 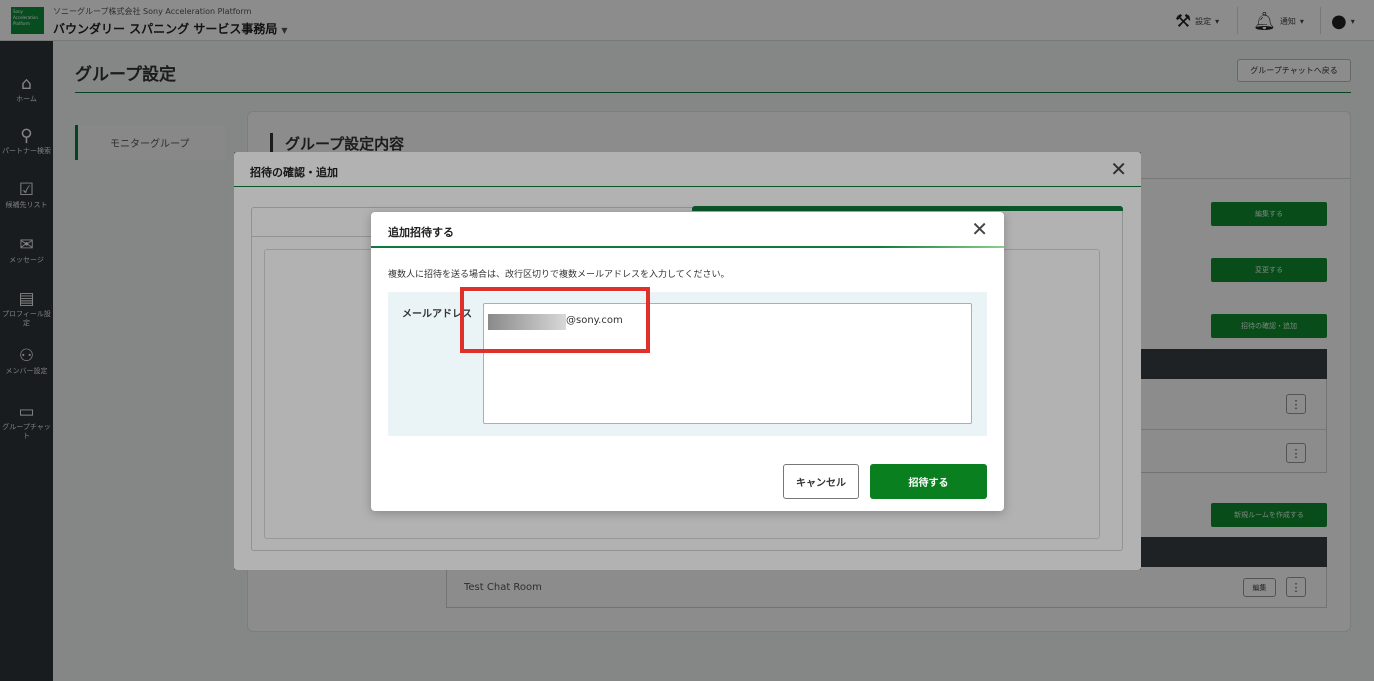 I want to click on cancel-button: キャンセル, so click(x=821, y=481).